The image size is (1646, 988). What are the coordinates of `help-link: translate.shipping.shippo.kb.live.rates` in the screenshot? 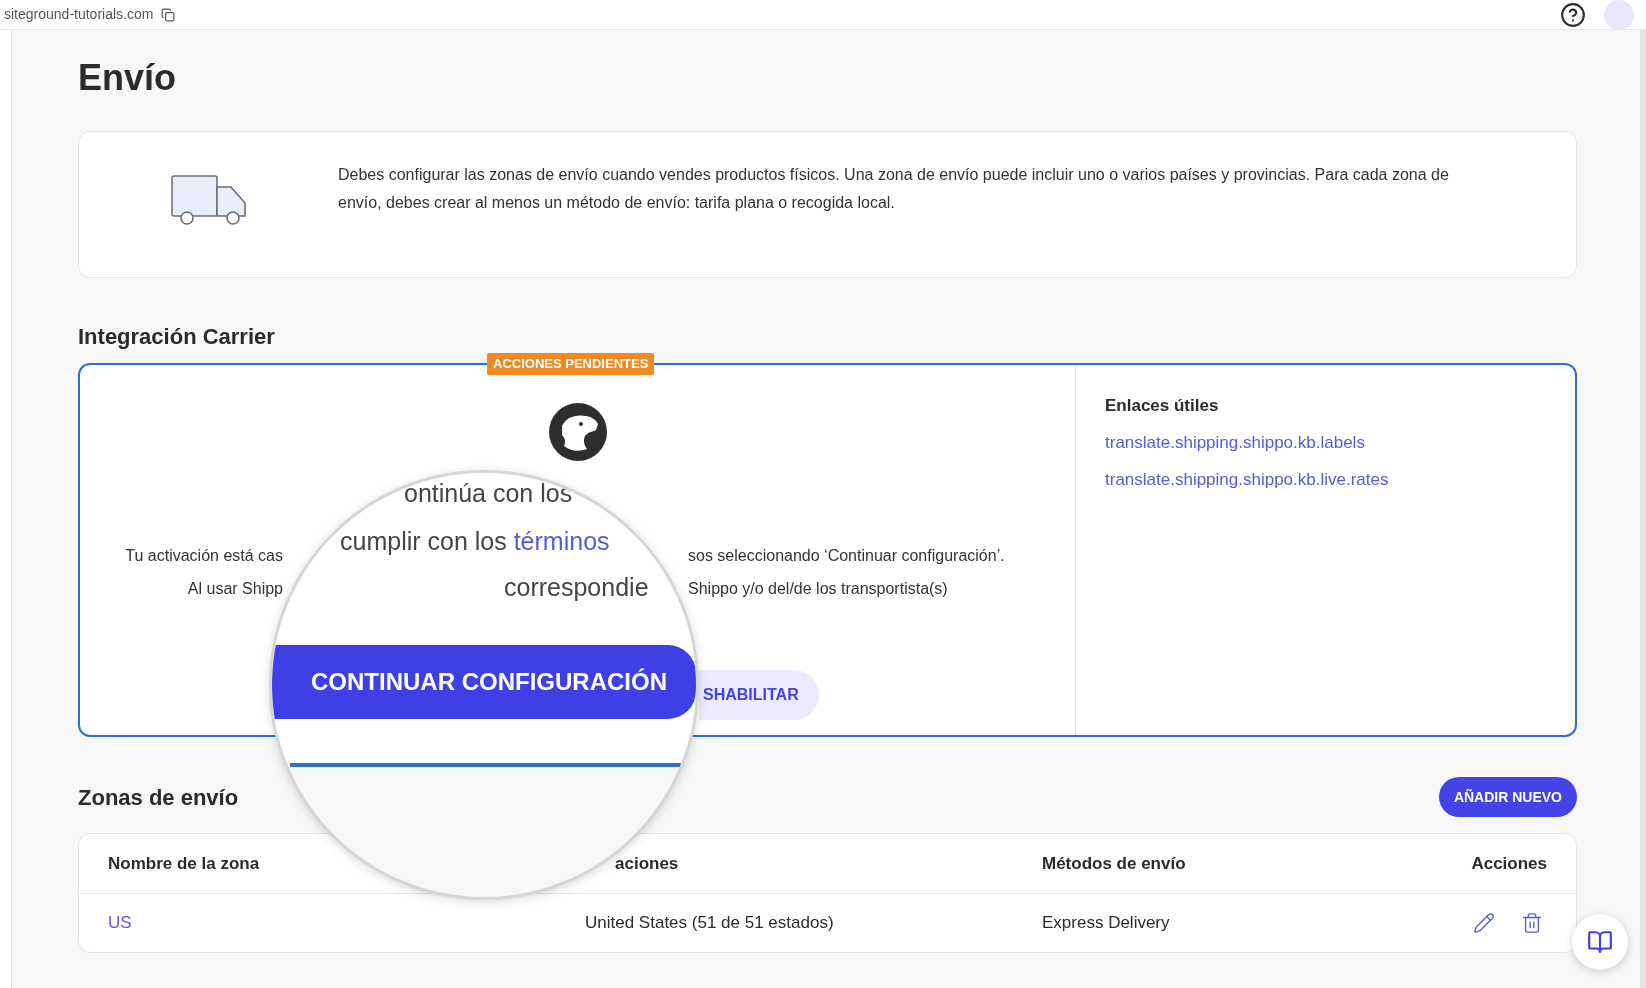 It's located at (1340, 480).